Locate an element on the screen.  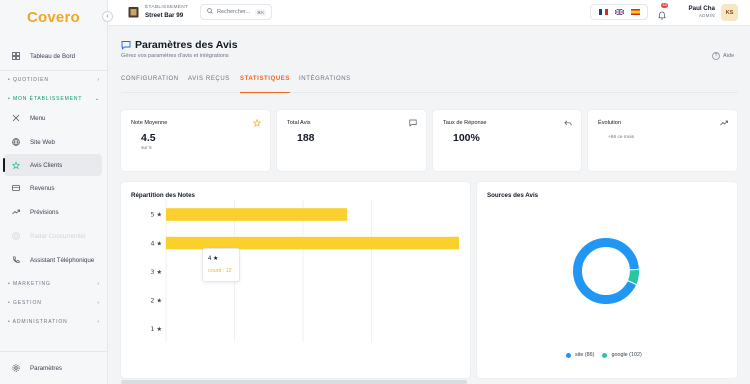
donut-slice-google is located at coordinates (633, 277).